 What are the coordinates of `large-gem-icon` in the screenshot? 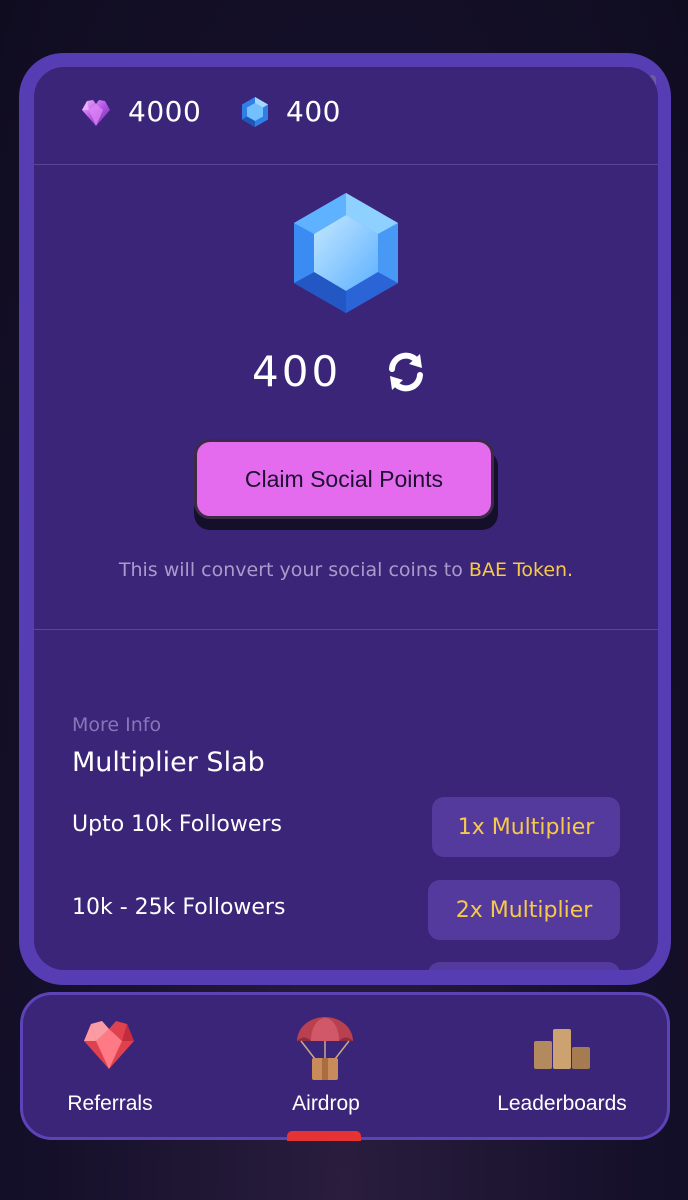 It's located at (346, 253).